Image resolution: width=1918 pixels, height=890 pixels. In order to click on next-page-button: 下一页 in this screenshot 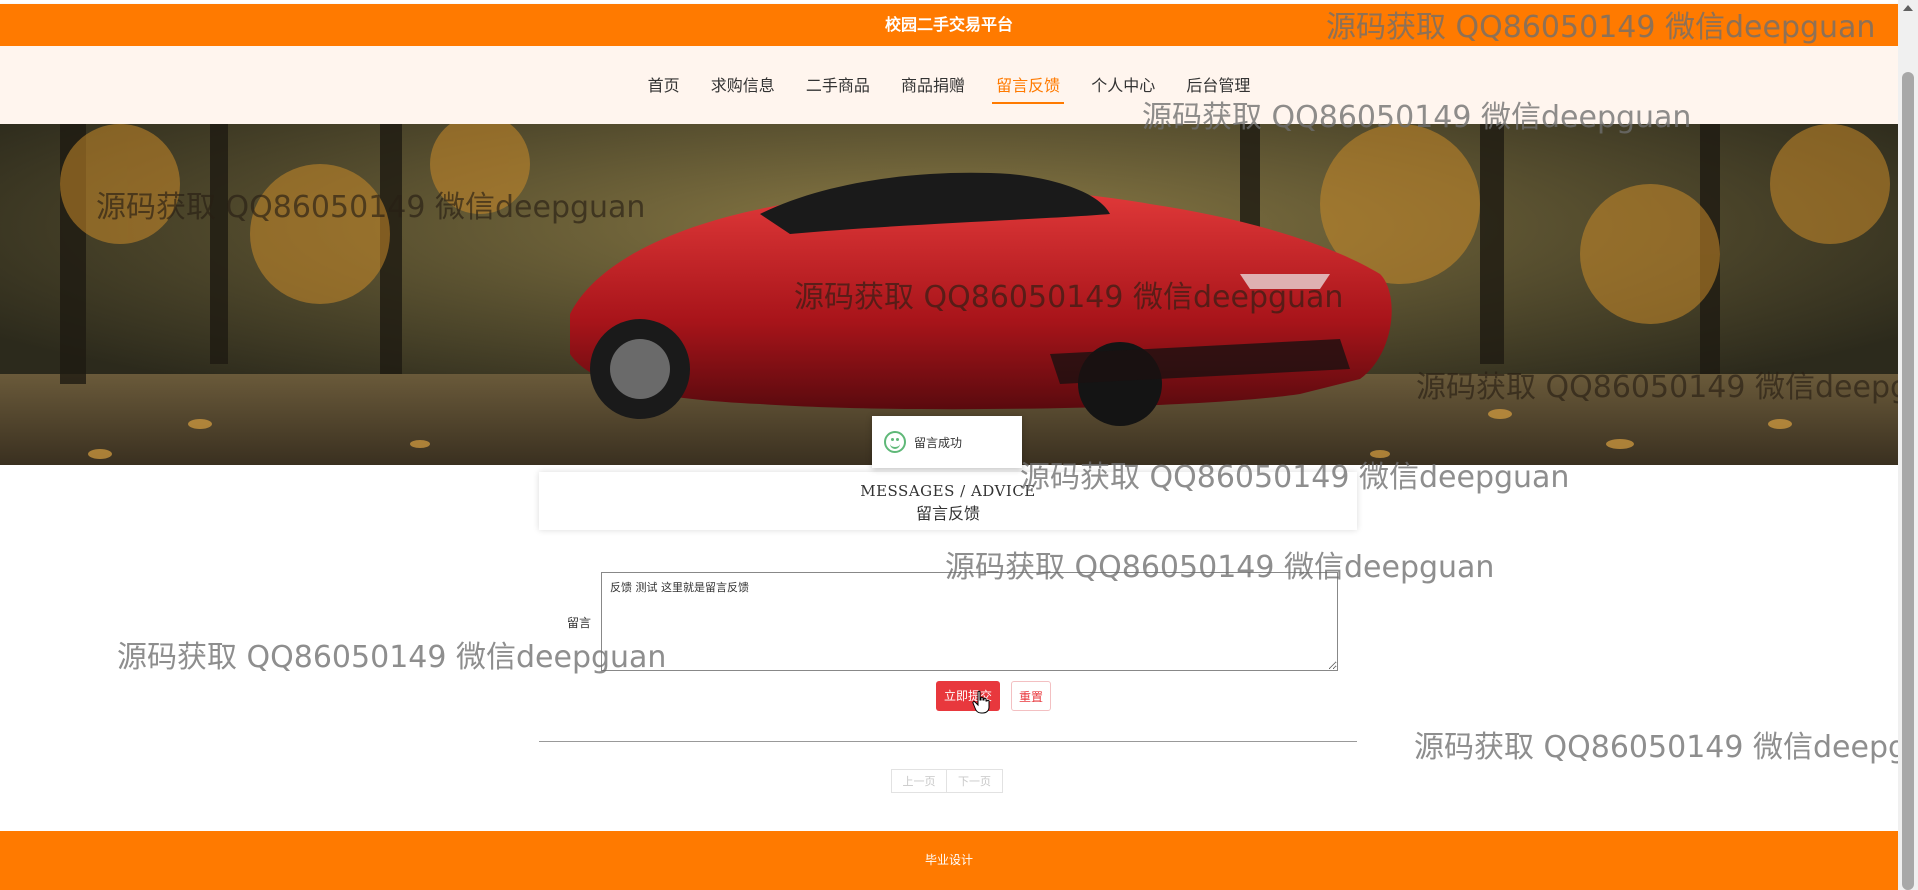, I will do `click(975, 781)`.